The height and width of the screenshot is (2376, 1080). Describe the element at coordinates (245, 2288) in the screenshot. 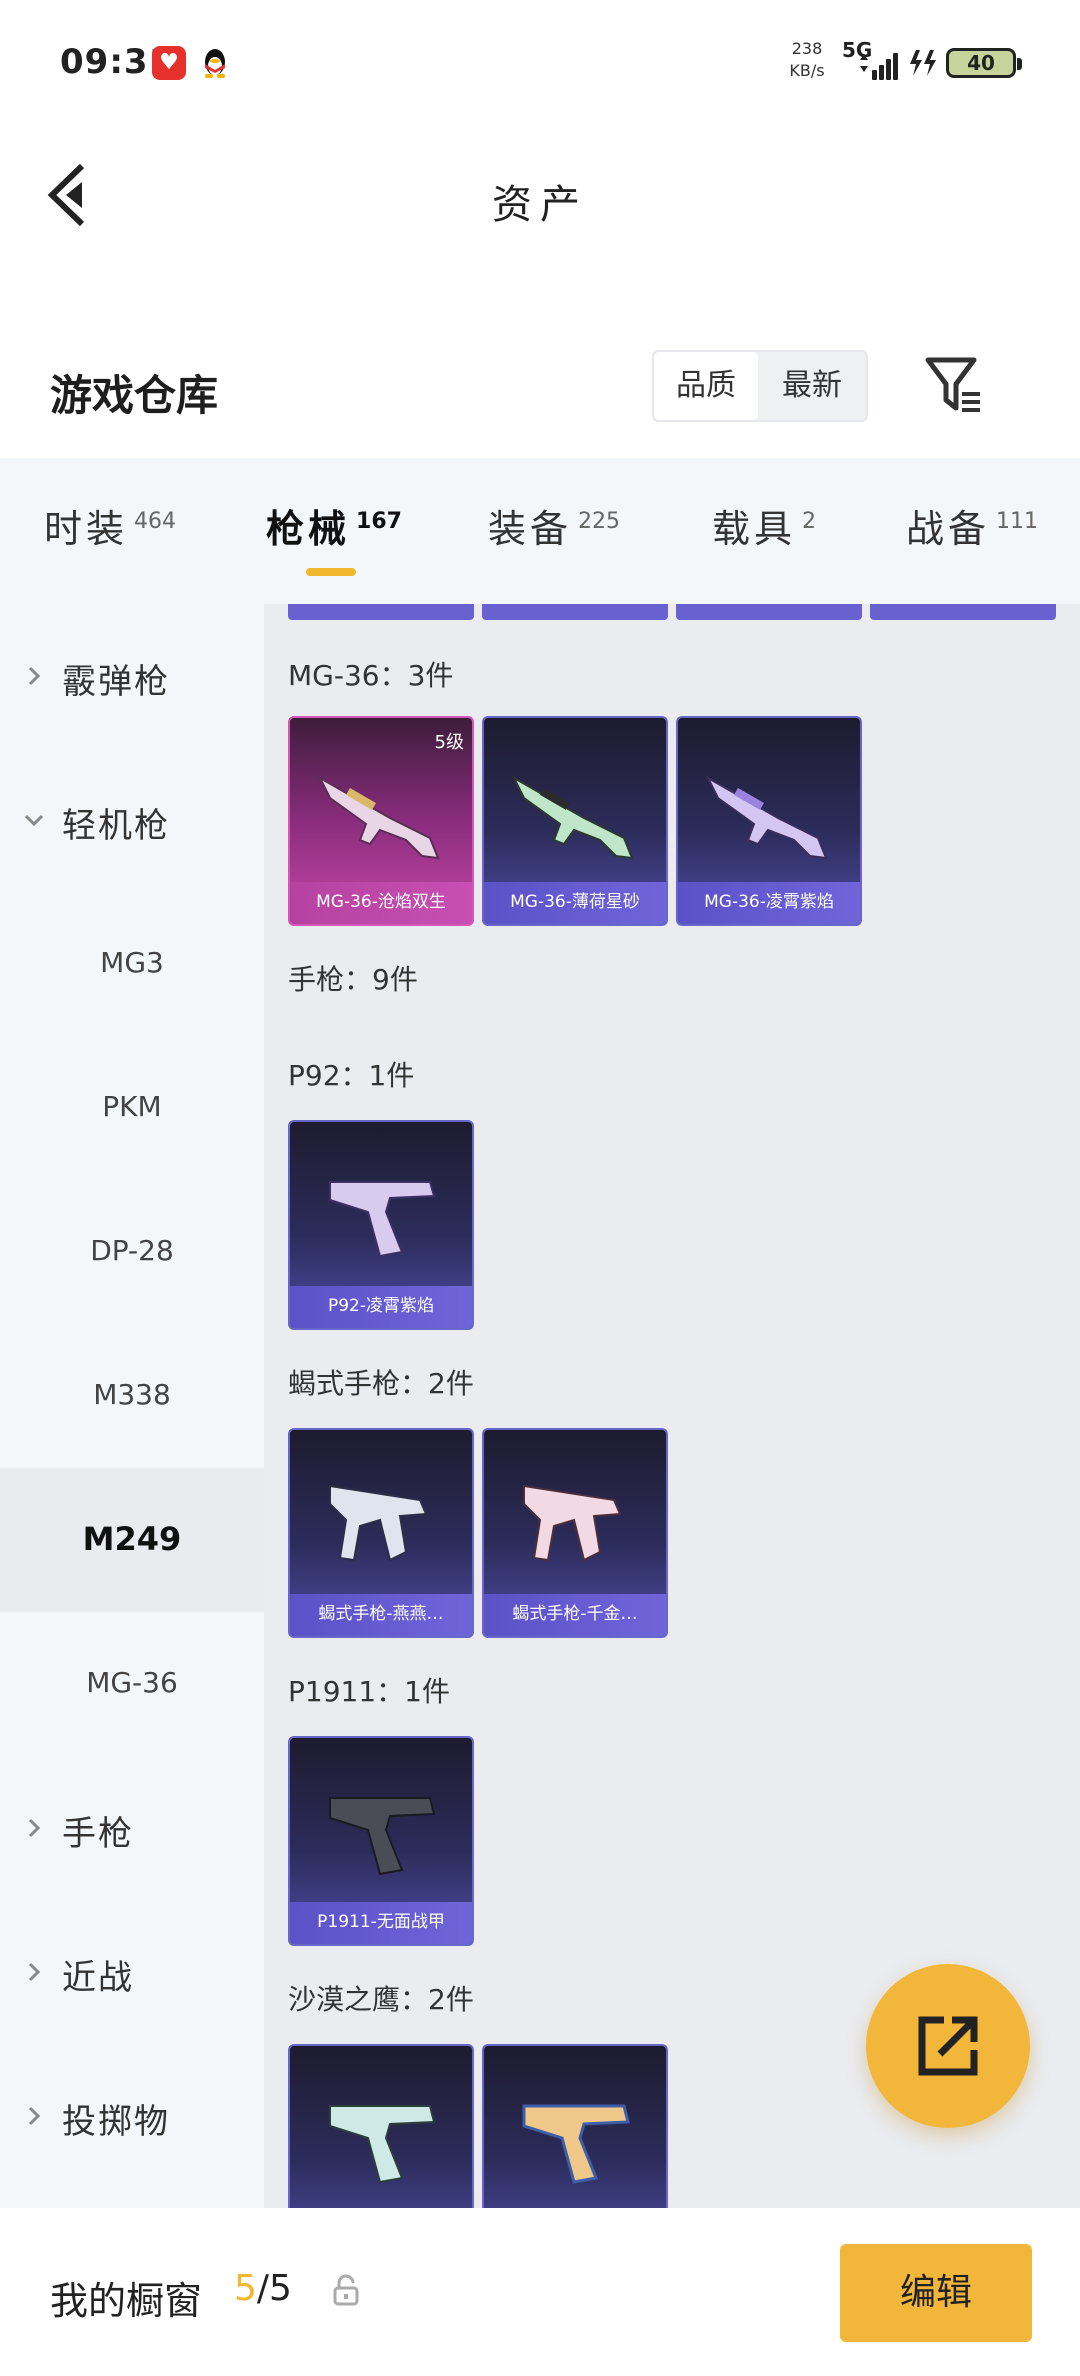

I see `showcase-current: 5` at that location.